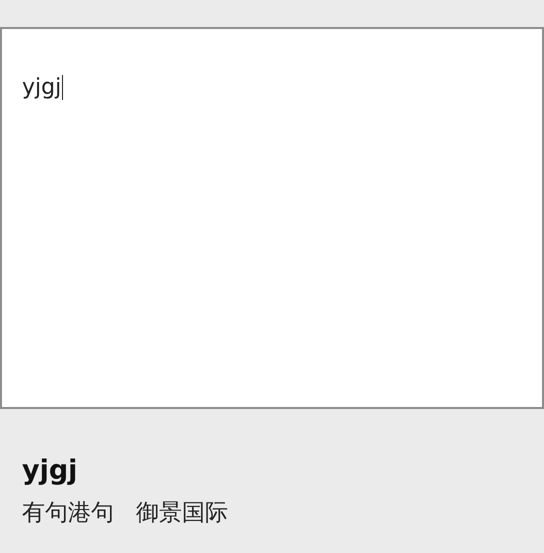 The height and width of the screenshot is (553, 544). I want to click on composition-text: yjgj, so click(50, 471).